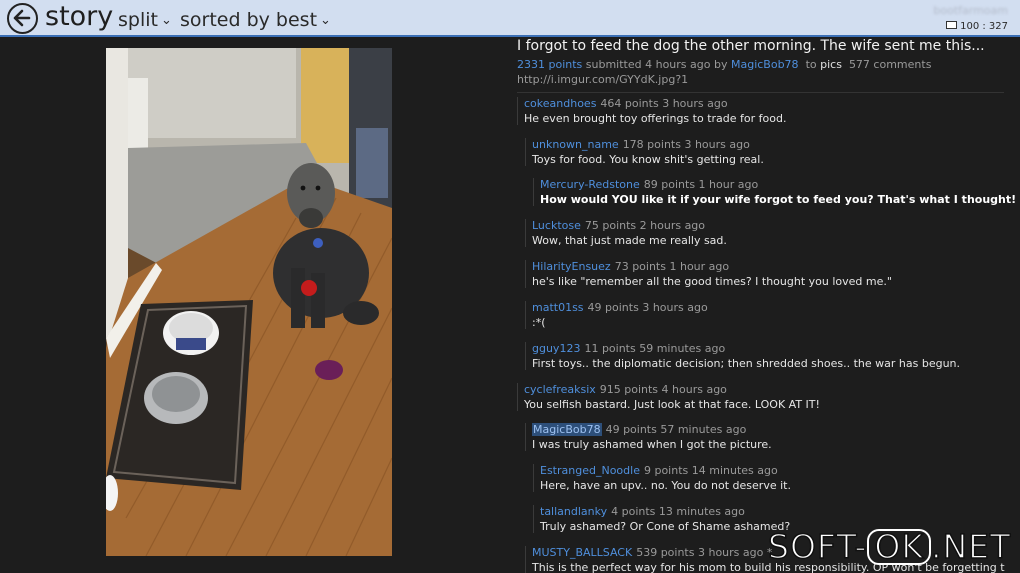 The height and width of the screenshot is (573, 1020). Describe the element at coordinates (567, 429) in the screenshot. I see `comment-author-op: MagicBob78` at that location.